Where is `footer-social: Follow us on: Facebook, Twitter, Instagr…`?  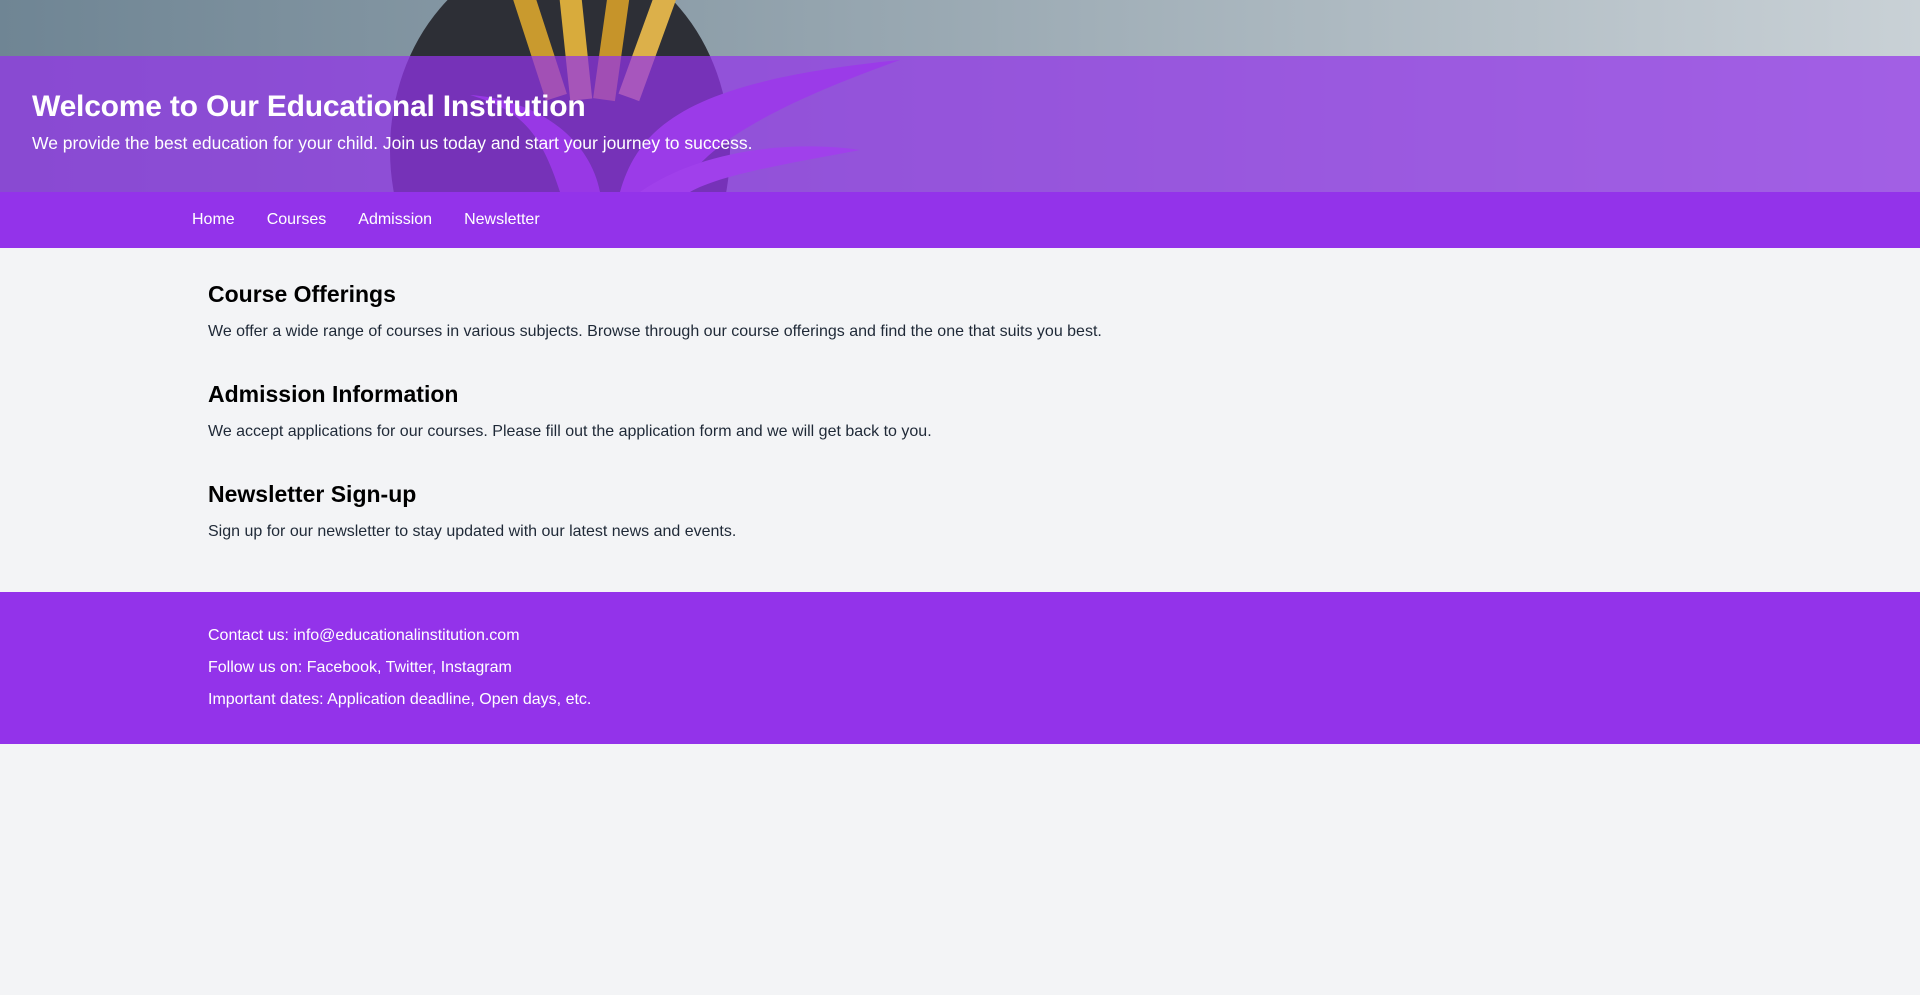
footer-social: Follow us on: Facebook, Twitter, Instagr… is located at coordinates (360, 667).